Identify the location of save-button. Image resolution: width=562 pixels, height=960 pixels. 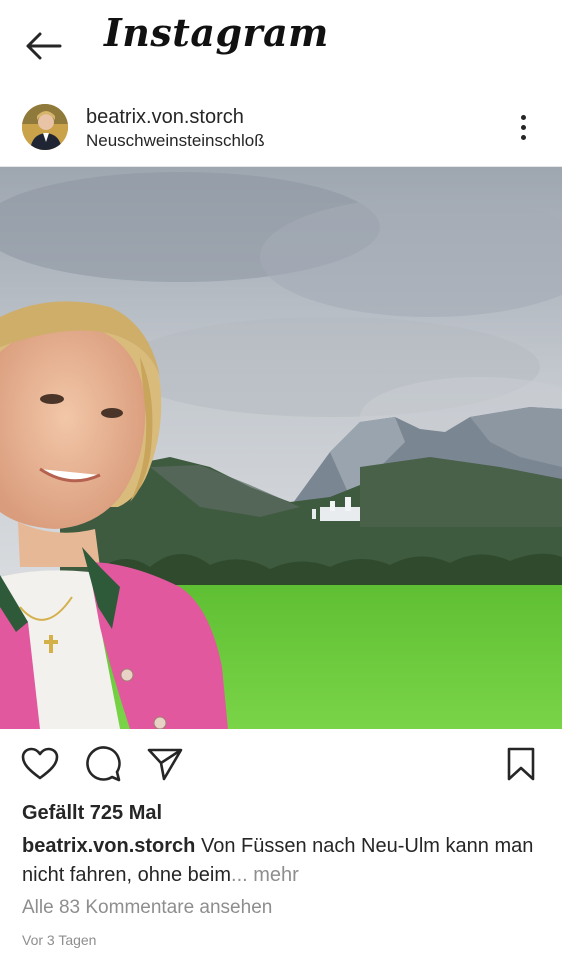
(521, 764).